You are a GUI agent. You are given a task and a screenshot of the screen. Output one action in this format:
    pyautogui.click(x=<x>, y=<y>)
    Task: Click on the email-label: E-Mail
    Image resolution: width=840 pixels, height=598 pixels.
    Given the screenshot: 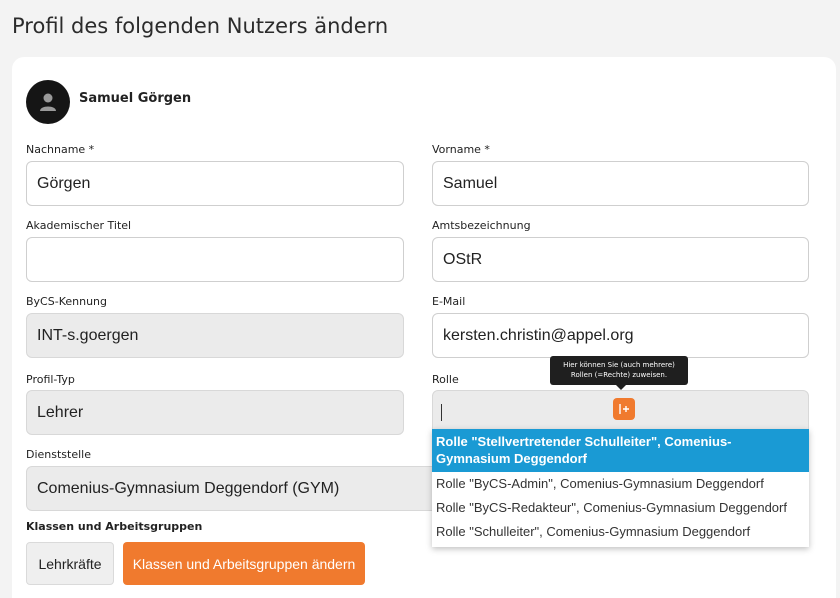 What is the action you would take?
    pyautogui.click(x=449, y=301)
    